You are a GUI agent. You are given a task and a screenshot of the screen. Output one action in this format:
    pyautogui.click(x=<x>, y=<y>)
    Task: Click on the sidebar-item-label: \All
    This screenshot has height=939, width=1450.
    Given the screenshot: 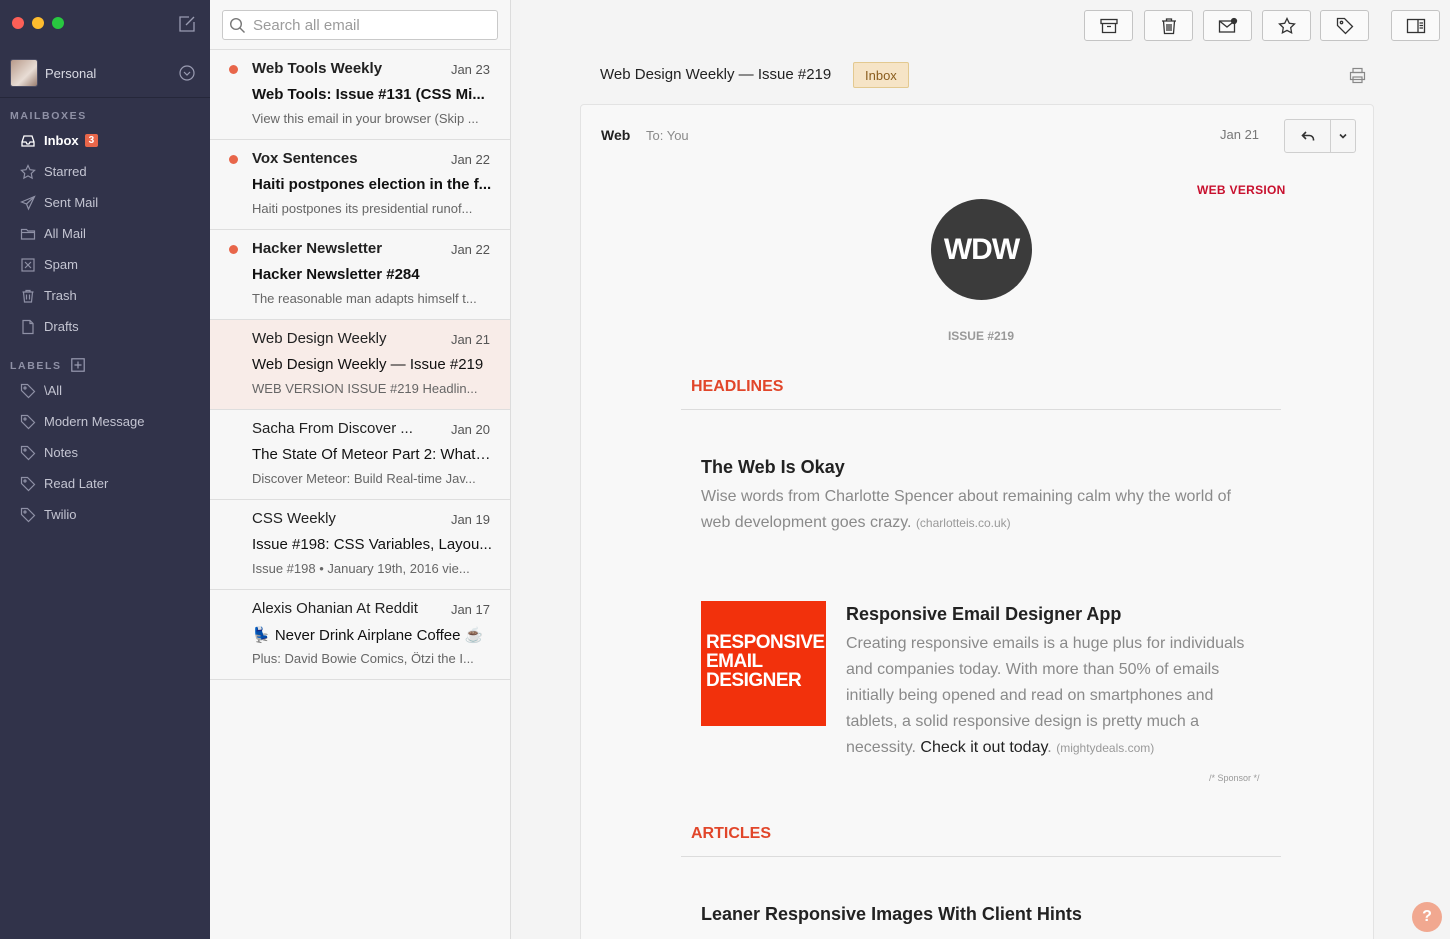 What is the action you would take?
    pyautogui.click(x=53, y=390)
    